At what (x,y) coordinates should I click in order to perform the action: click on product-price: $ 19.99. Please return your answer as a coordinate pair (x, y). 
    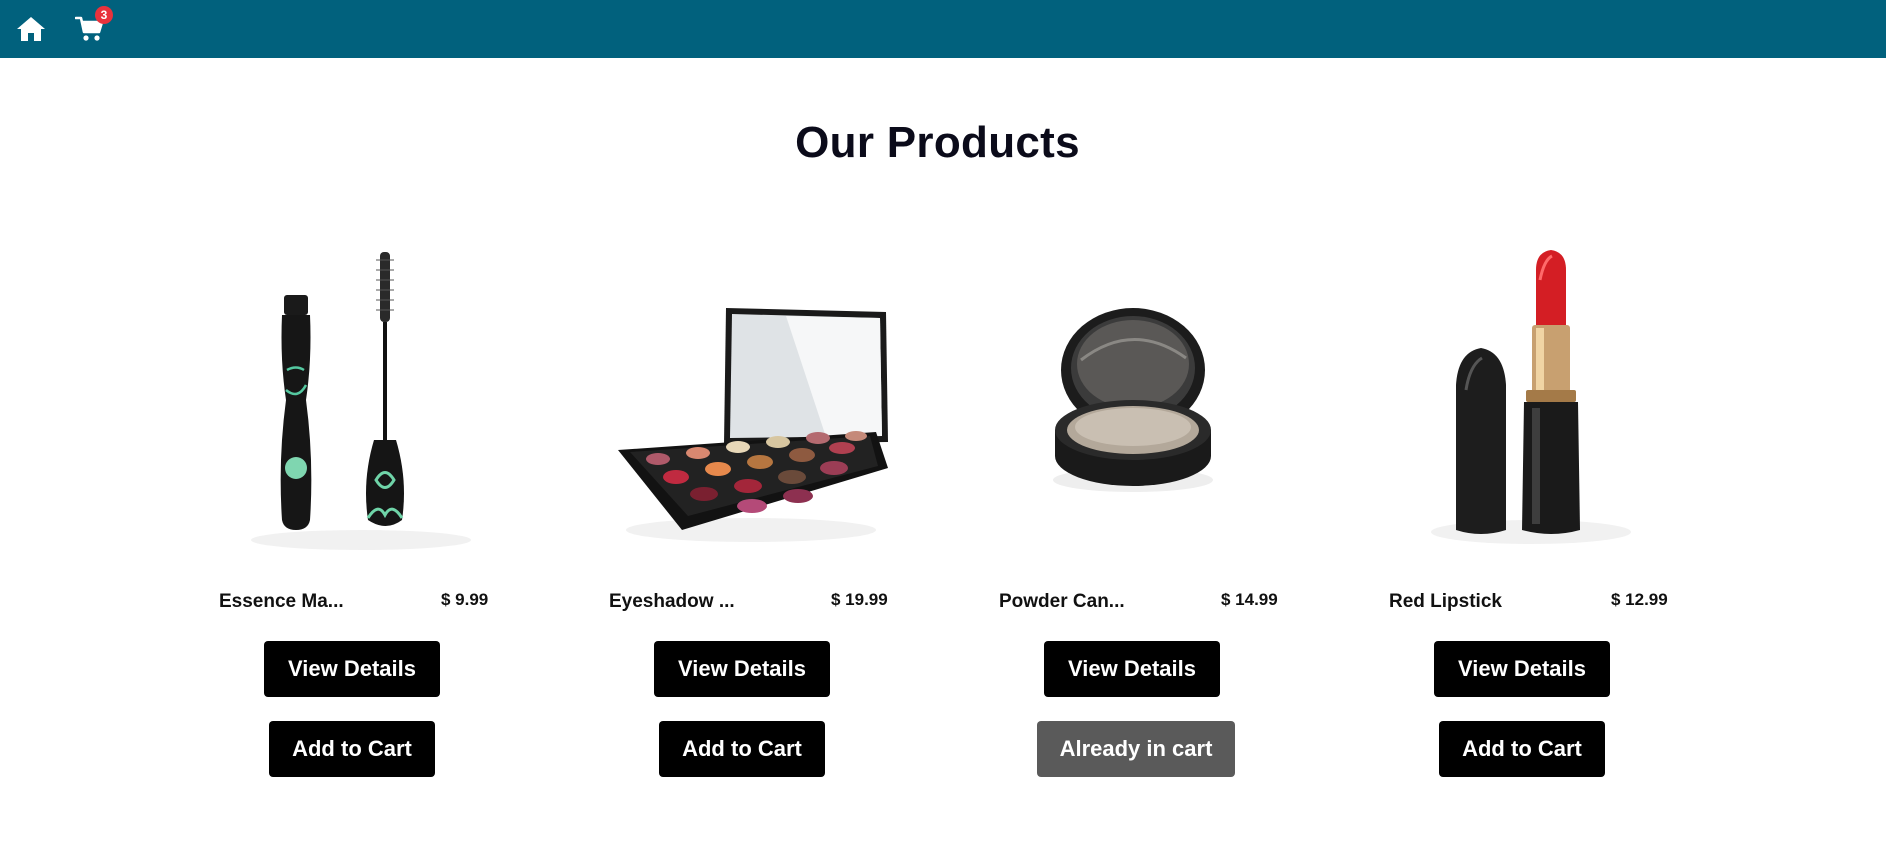
    Looking at the image, I should click on (859, 599).